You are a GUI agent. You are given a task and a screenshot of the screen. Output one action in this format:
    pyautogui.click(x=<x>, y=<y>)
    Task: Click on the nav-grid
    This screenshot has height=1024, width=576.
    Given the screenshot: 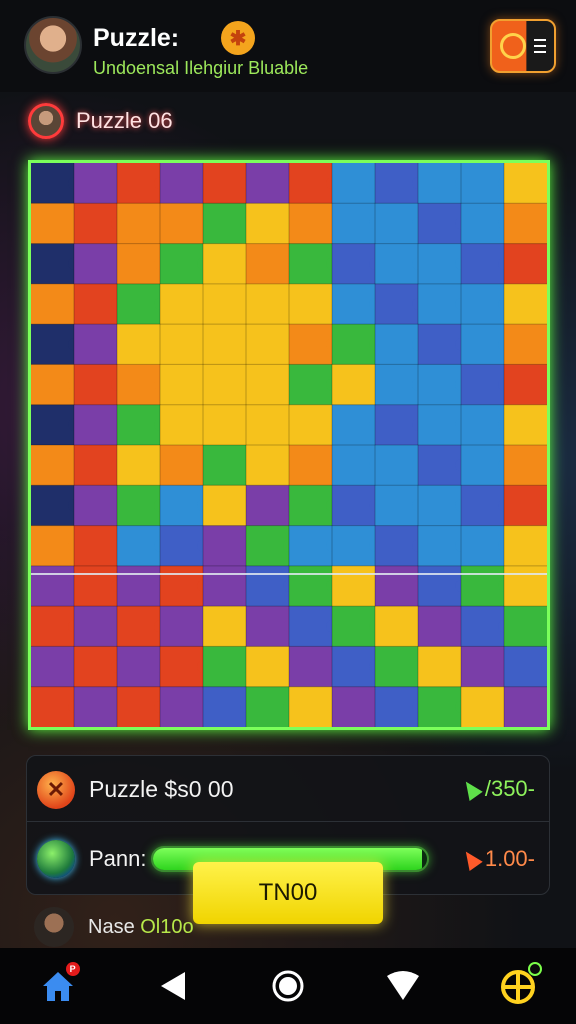 What is the action you would take?
    pyautogui.click(x=518, y=986)
    